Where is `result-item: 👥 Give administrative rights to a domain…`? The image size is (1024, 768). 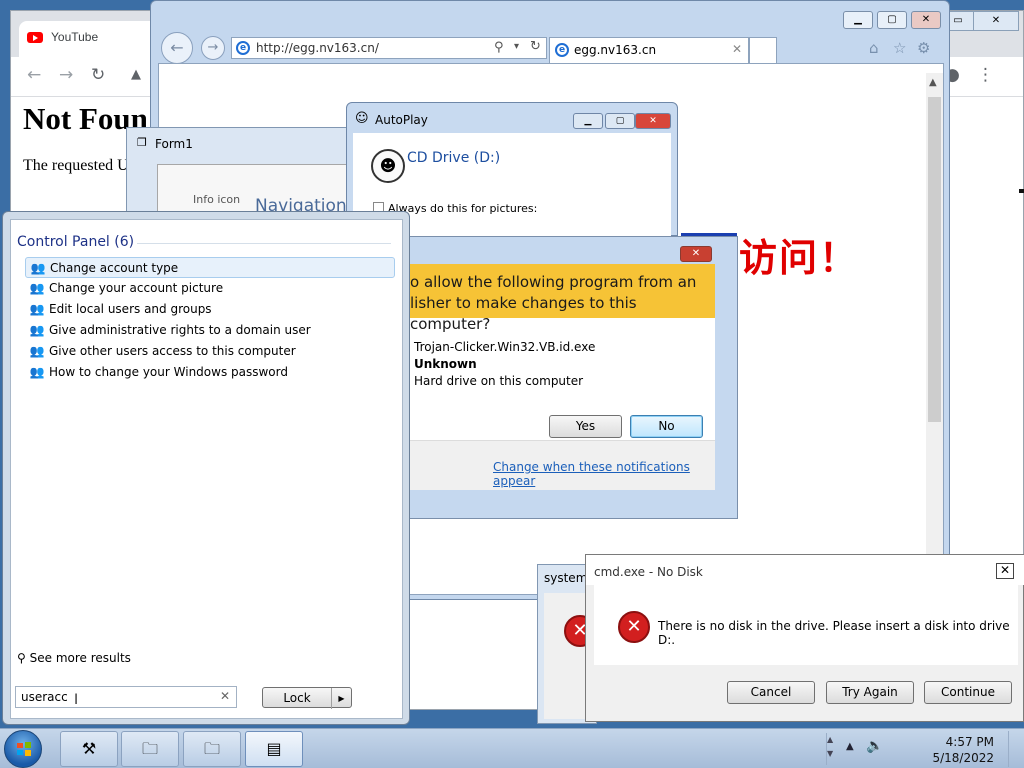 result-item: 👥 Give administrative rights to a domain… is located at coordinates (210, 330).